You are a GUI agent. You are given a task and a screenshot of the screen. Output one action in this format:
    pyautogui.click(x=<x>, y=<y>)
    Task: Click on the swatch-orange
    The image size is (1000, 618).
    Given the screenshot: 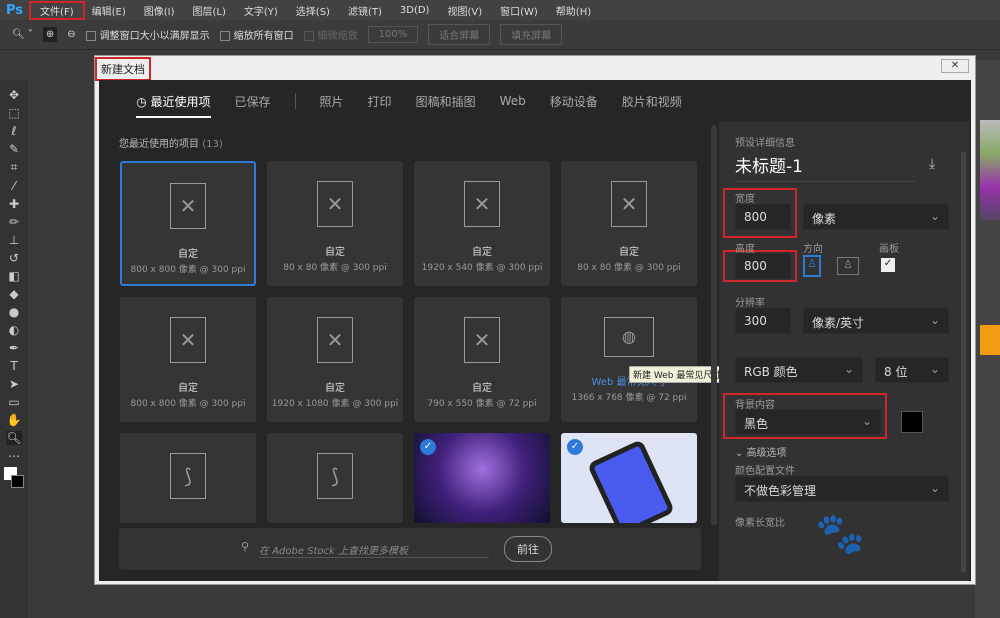 What is the action you would take?
    pyautogui.click(x=990, y=340)
    